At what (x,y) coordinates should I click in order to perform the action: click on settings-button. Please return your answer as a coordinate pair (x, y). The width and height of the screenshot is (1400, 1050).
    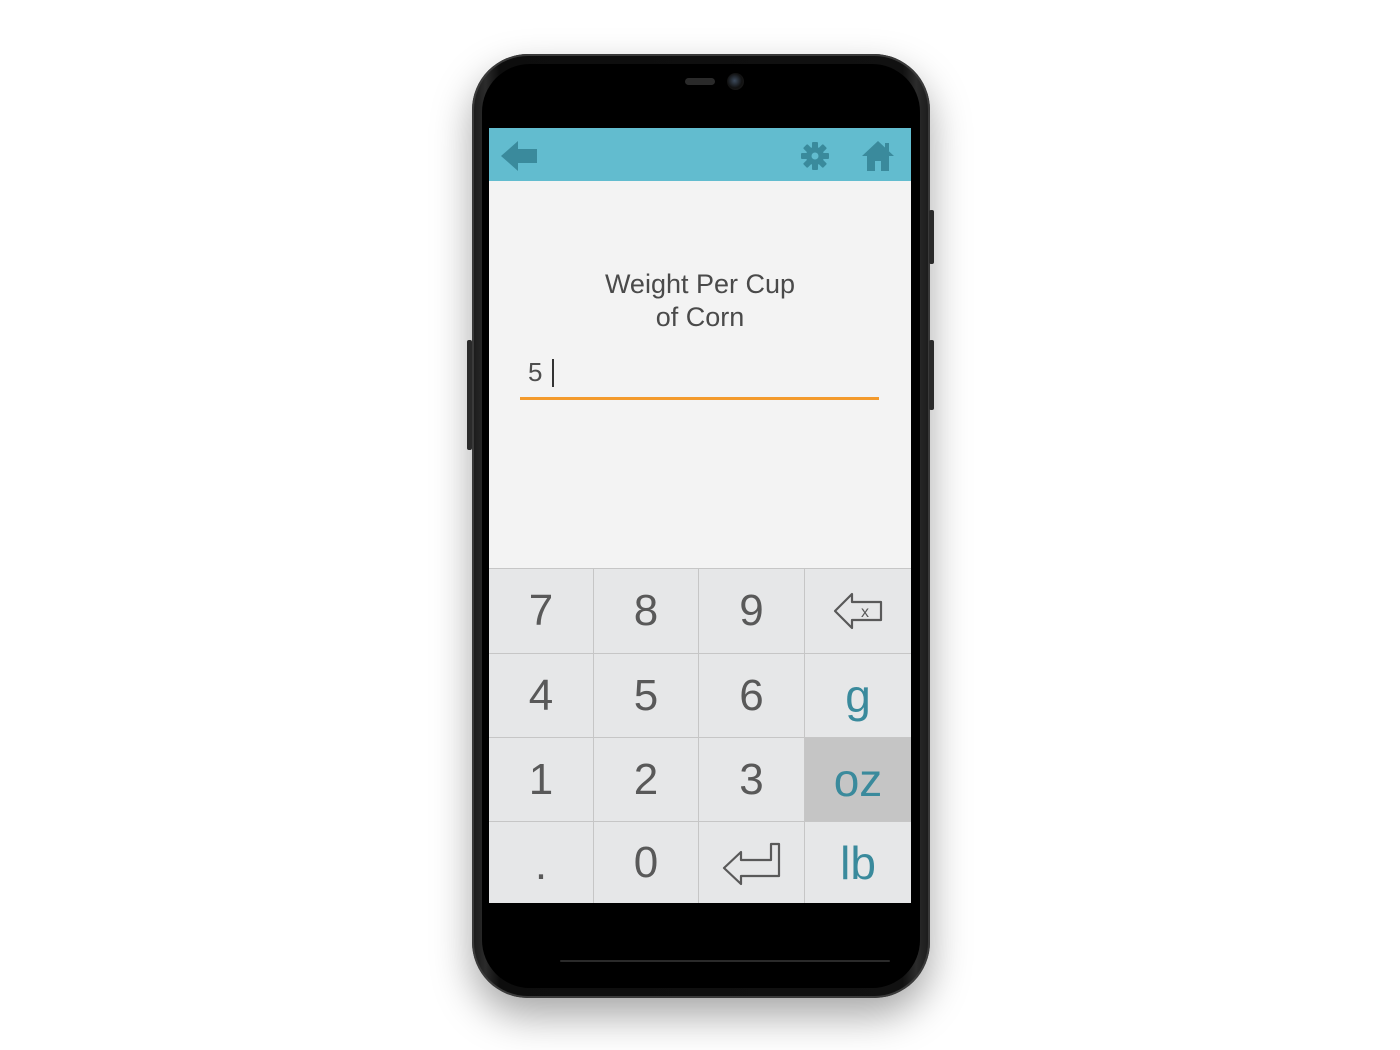
    Looking at the image, I should click on (815, 156).